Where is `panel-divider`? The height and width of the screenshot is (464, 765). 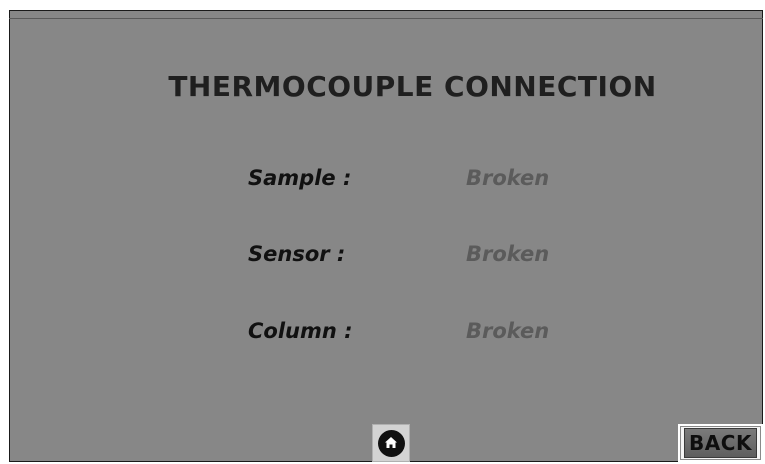 panel-divider is located at coordinates (386, 18).